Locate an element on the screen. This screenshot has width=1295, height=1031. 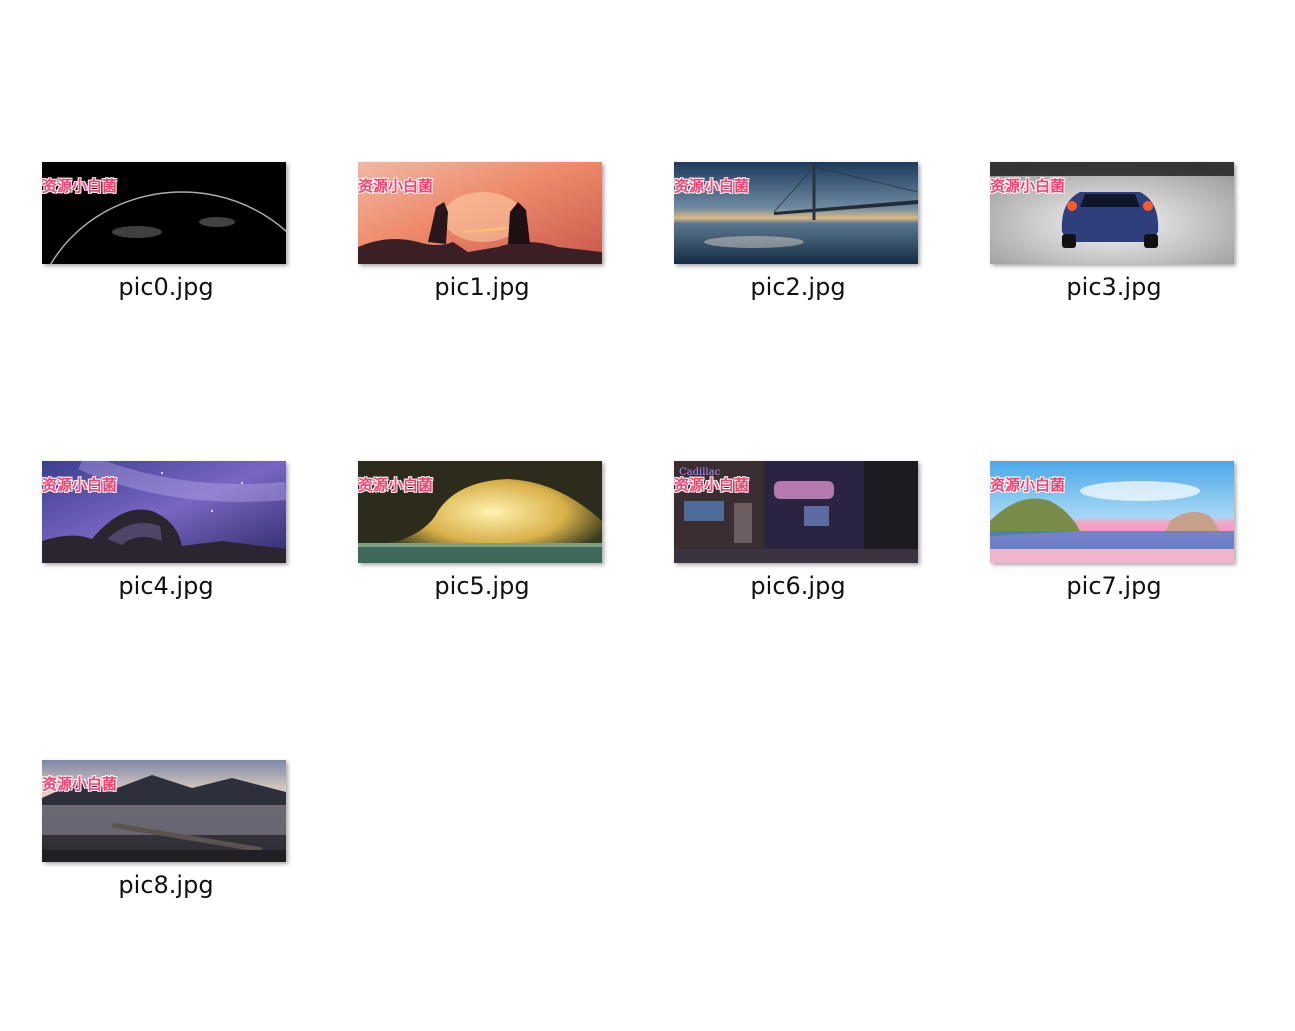
file-item-pic5: 资源小白菌 pic5.jpg is located at coordinates (462, 541).